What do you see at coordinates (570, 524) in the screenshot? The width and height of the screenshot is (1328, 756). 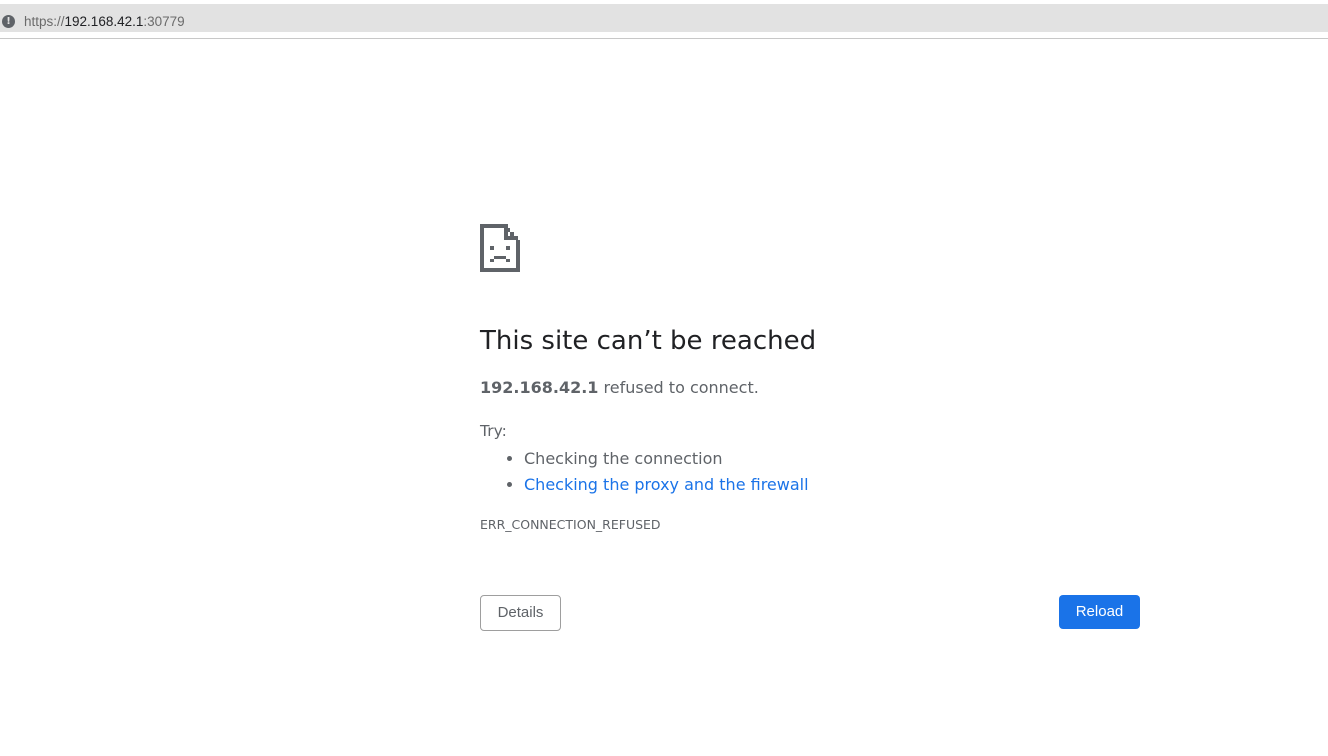 I see `error-code: ERR_CONNECTION_REFUSED` at bounding box center [570, 524].